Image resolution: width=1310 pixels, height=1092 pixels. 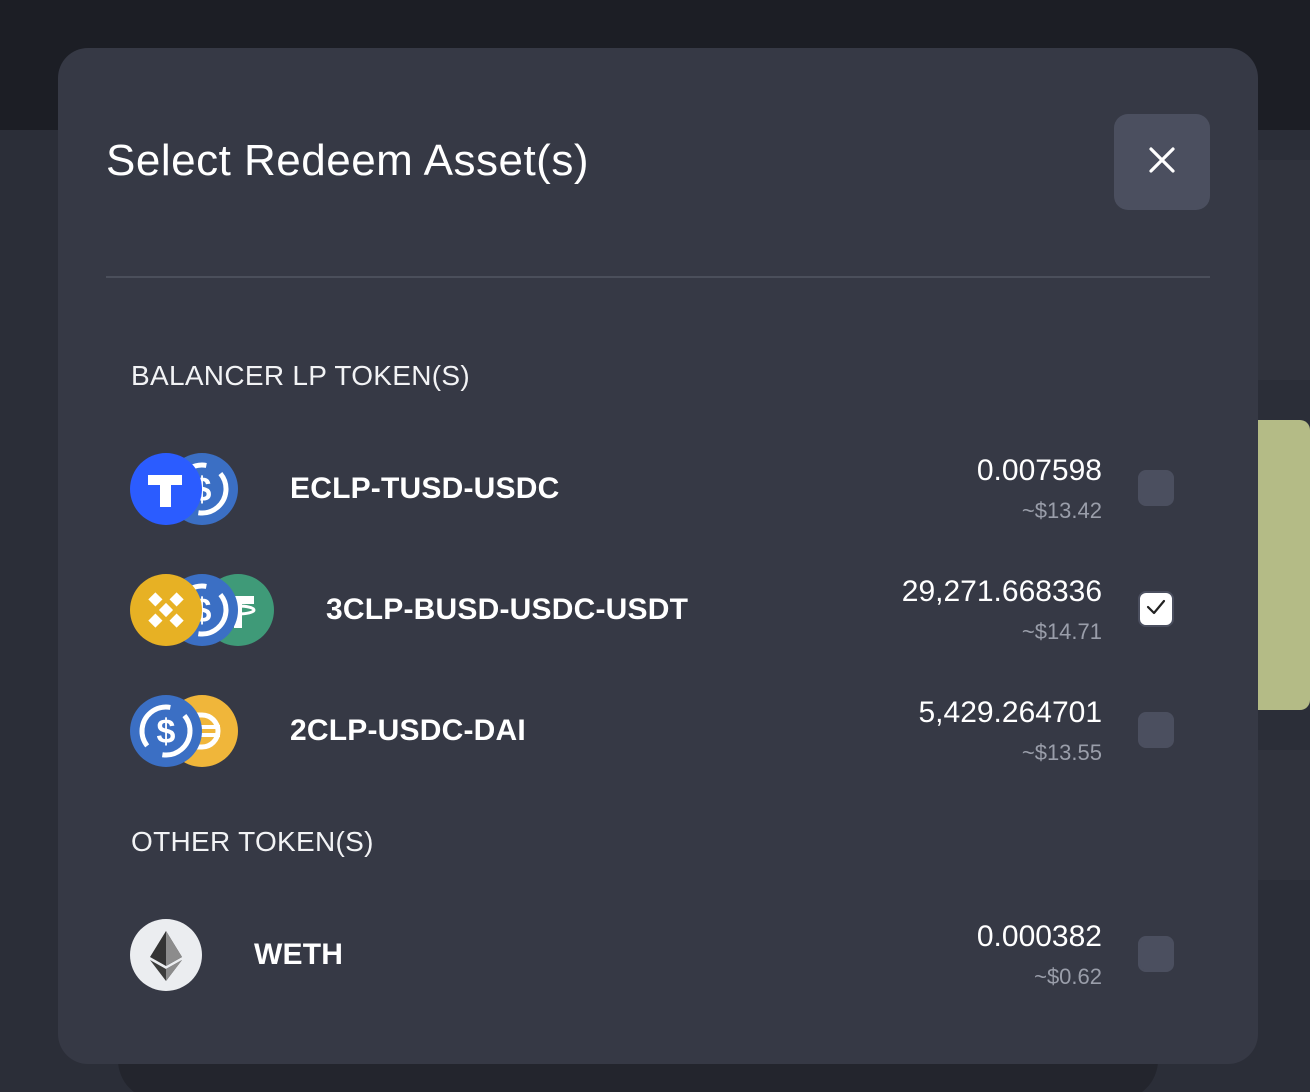 What do you see at coordinates (166, 489) in the screenshot?
I see `tusd-icon` at bounding box center [166, 489].